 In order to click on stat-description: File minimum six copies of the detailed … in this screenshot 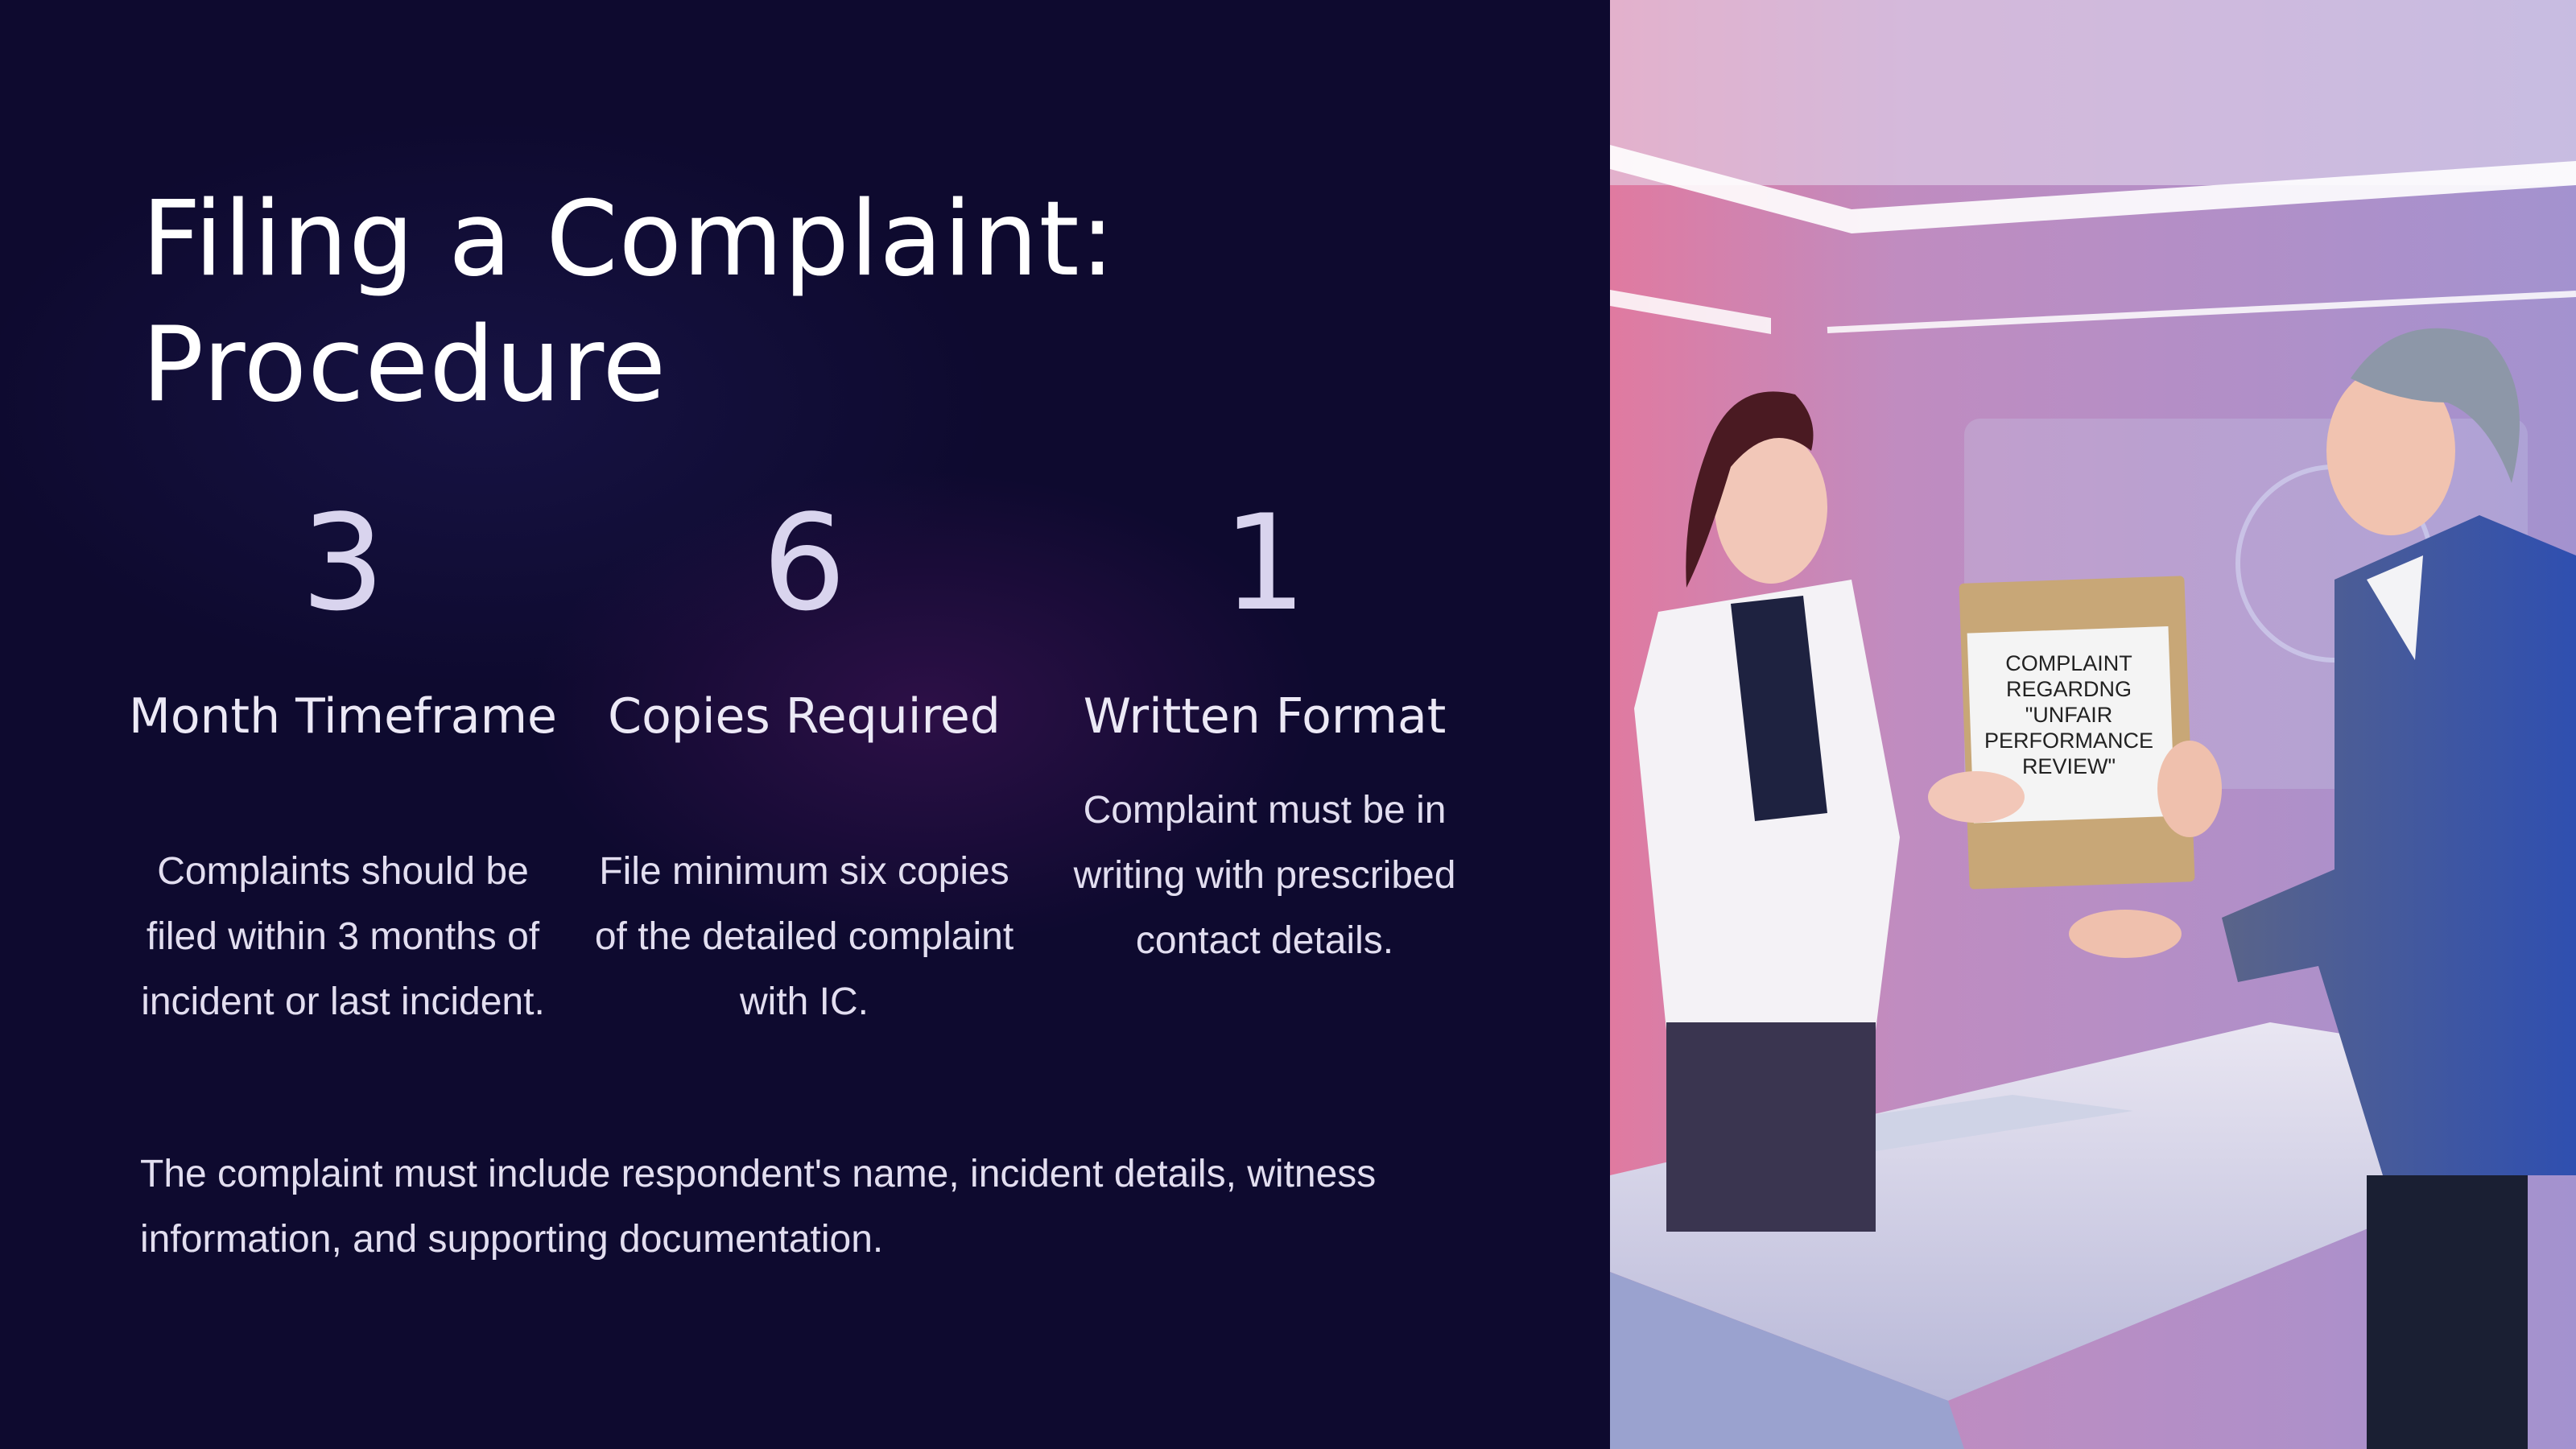, I will do `click(804, 936)`.